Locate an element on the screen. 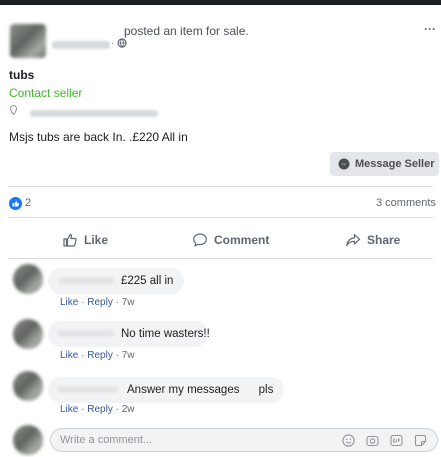 The image size is (441, 457). comment-text: £225 all in is located at coordinates (147, 281).